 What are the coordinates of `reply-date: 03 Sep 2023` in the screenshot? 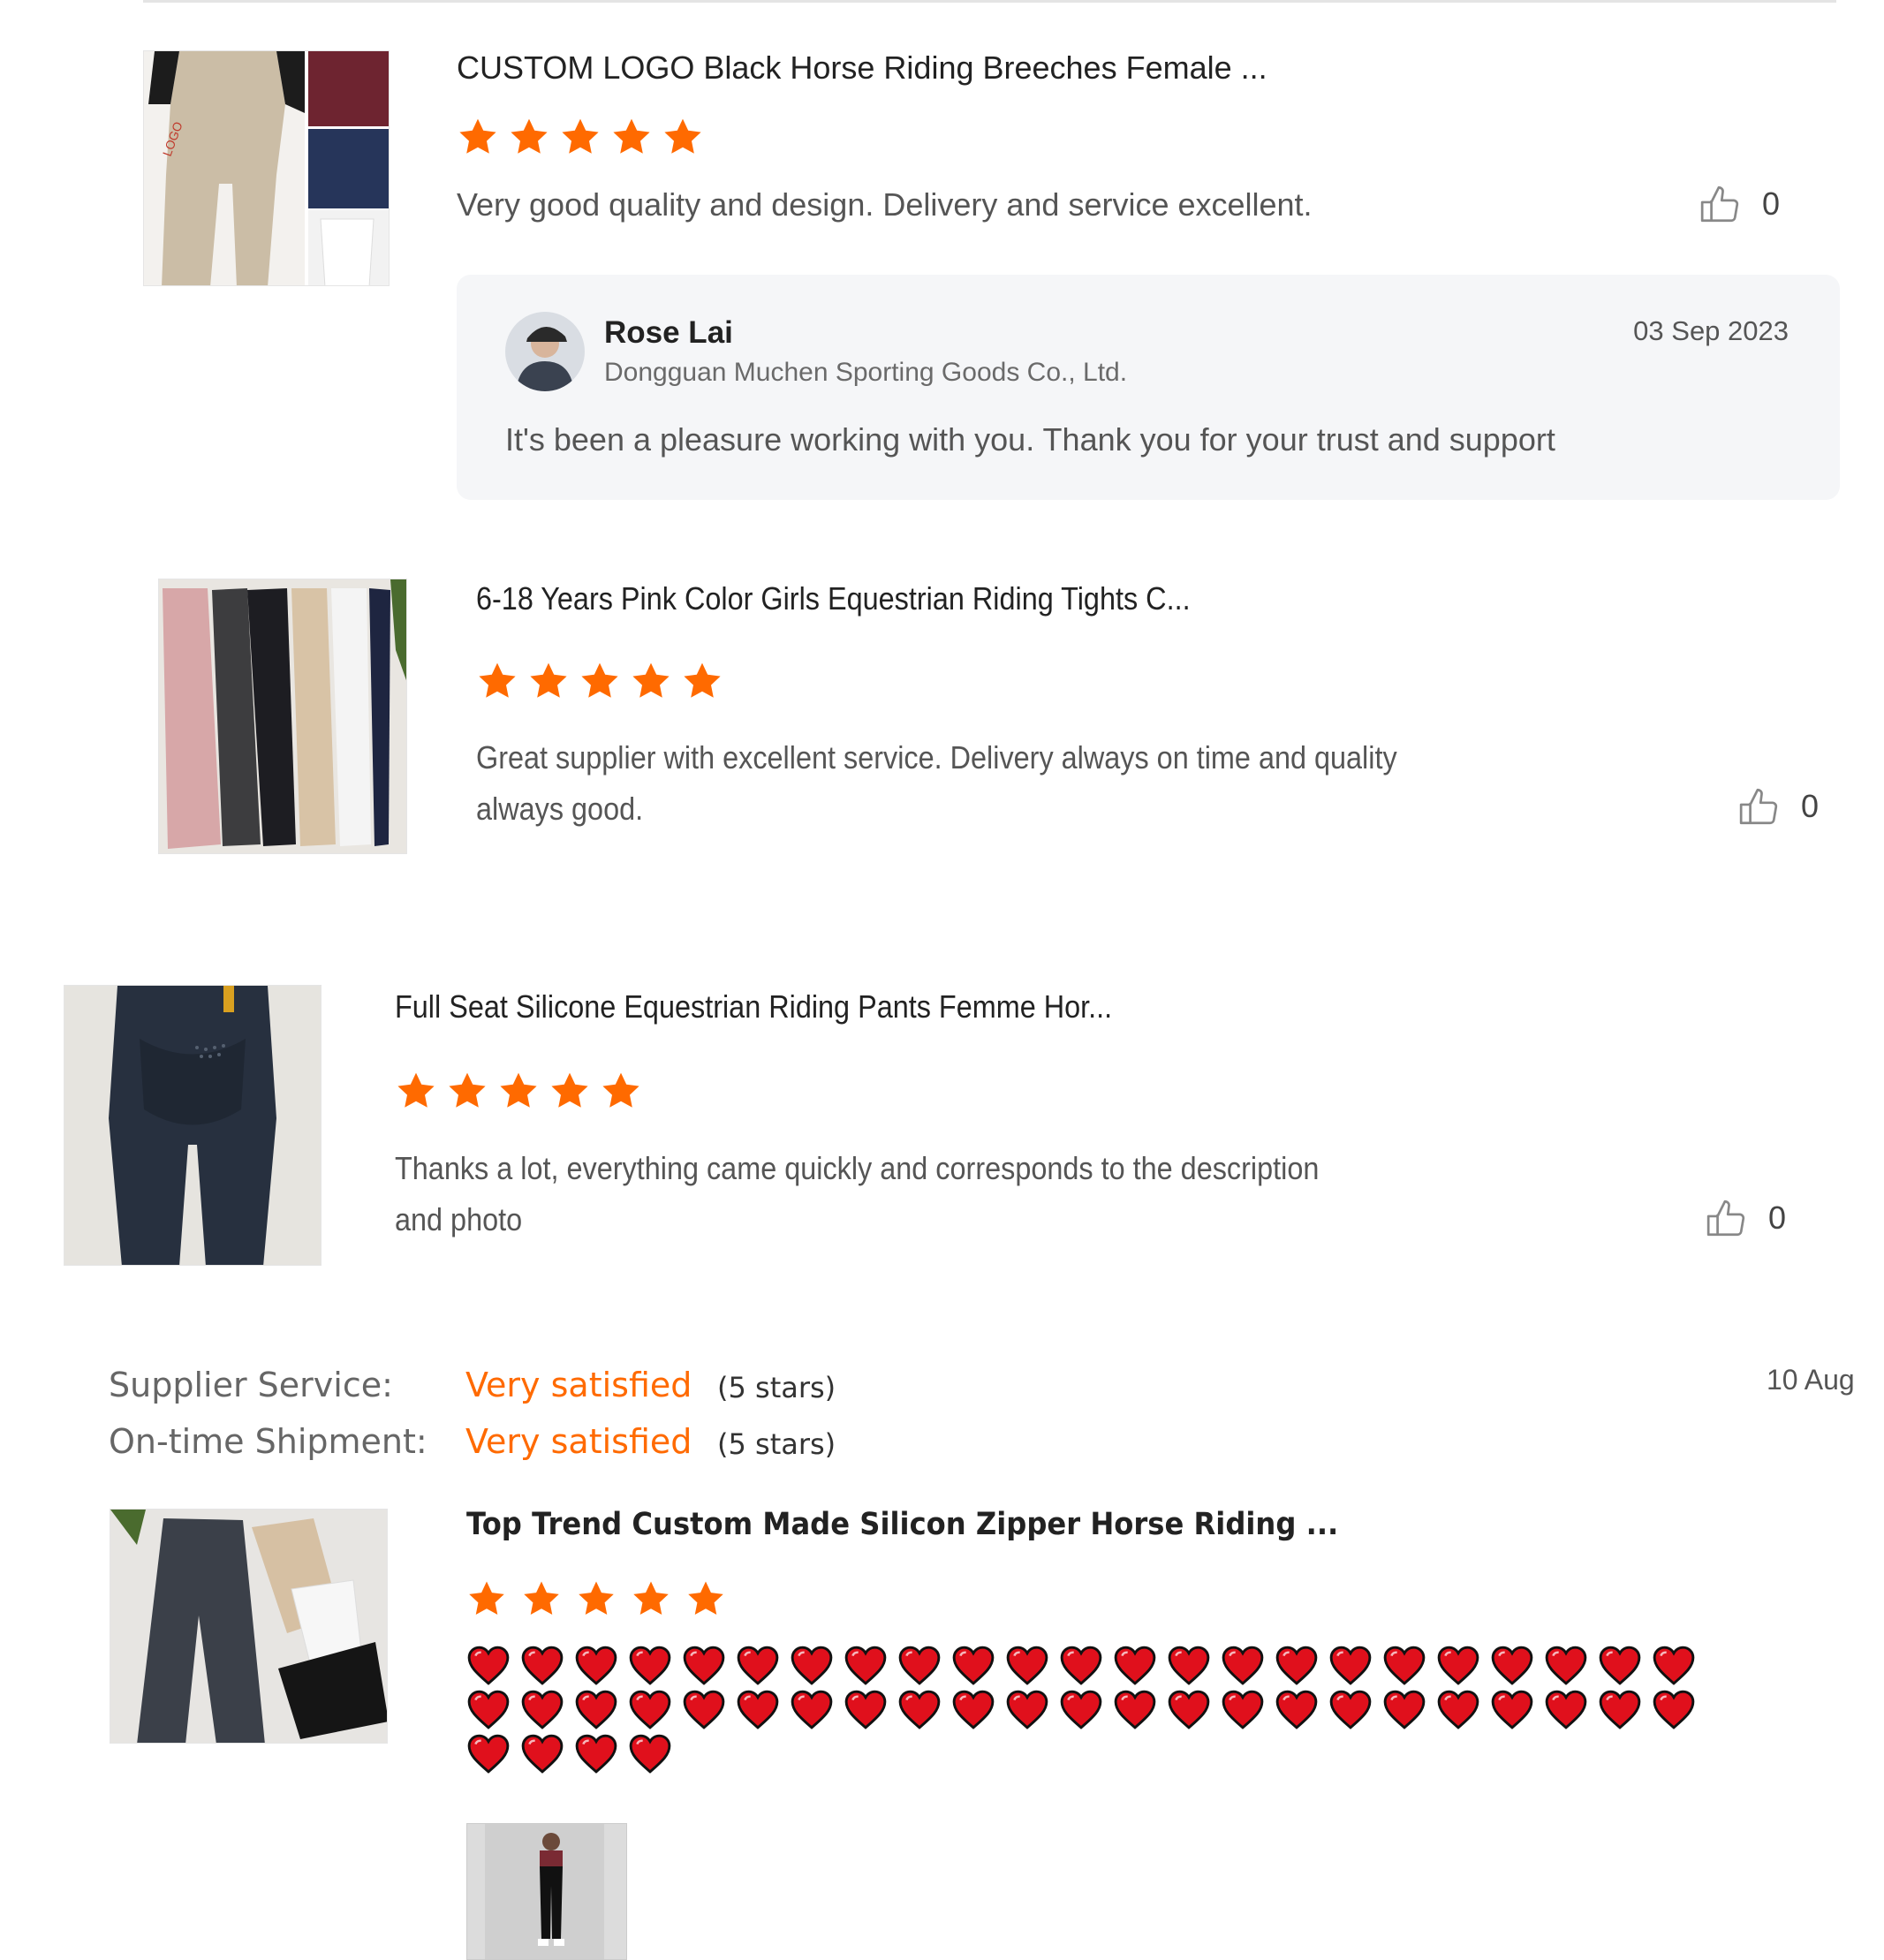 It's located at (1711, 330).